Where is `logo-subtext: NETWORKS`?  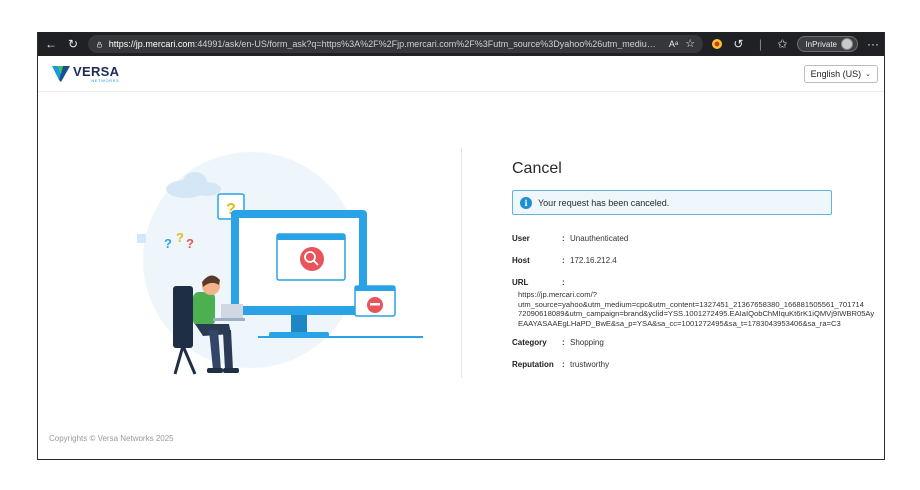 logo-subtext: NETWORKS is located at coordinates (105, 80).